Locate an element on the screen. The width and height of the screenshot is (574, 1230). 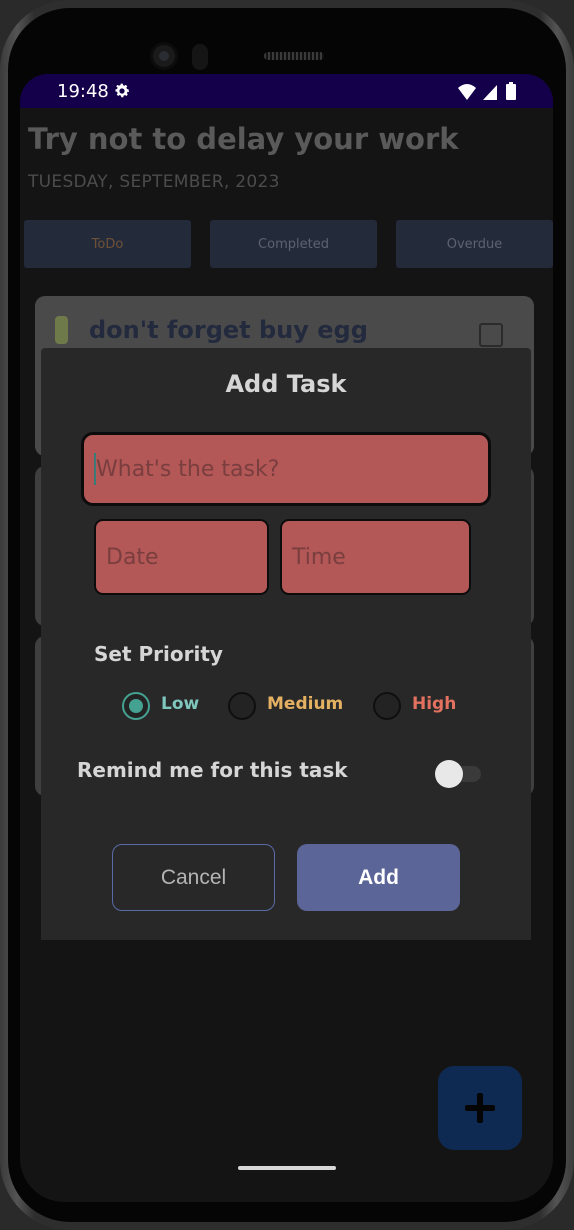
tab-completed: Completed is located at coordinates (293, 244).